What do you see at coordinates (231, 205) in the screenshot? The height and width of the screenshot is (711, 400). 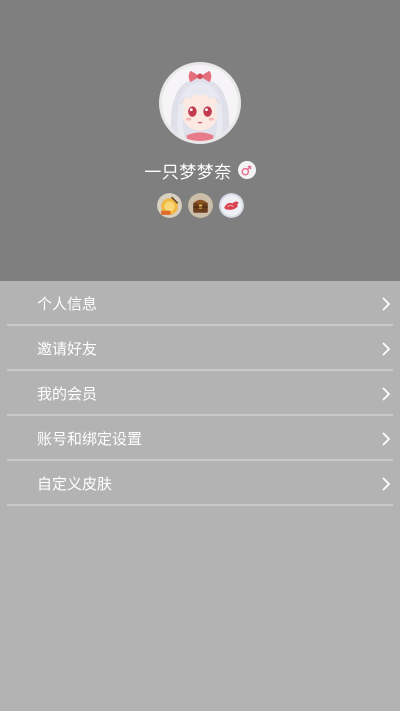 I see `red-bird-badge-icon` at bounding box center [231, 205].